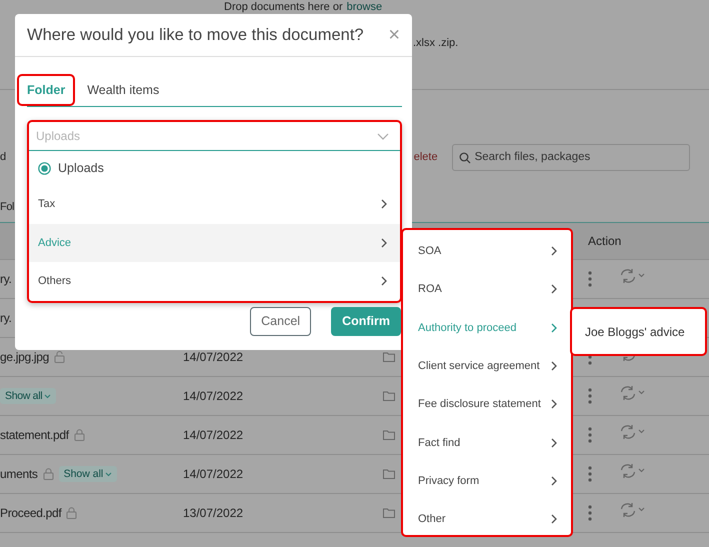 The width and height of the screenshot is (709, 547). I want to click on folder-option: Tax, so click(214, 204).